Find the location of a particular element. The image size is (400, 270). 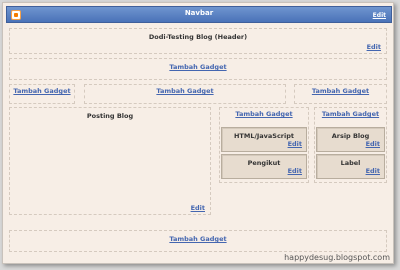

widget-label: HTML/JavaScript is located at coordinates (263, 136).